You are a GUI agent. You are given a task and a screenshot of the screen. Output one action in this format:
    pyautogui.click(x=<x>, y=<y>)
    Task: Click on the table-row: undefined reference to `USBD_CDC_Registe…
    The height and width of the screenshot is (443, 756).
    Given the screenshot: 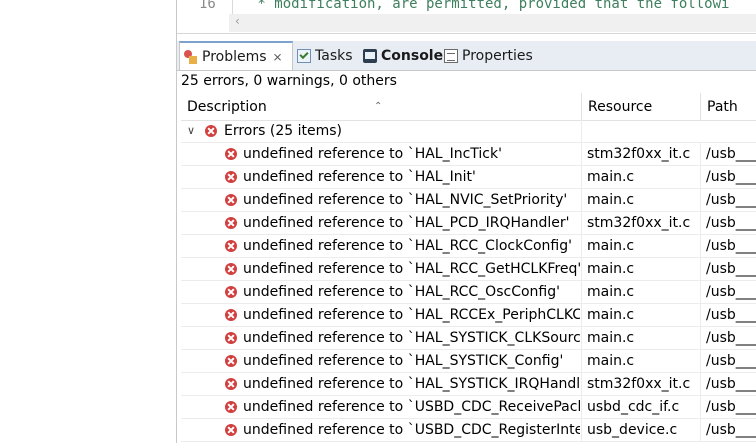 What is the action you would take?
    pyautogui.click(x=468, y=430)
    